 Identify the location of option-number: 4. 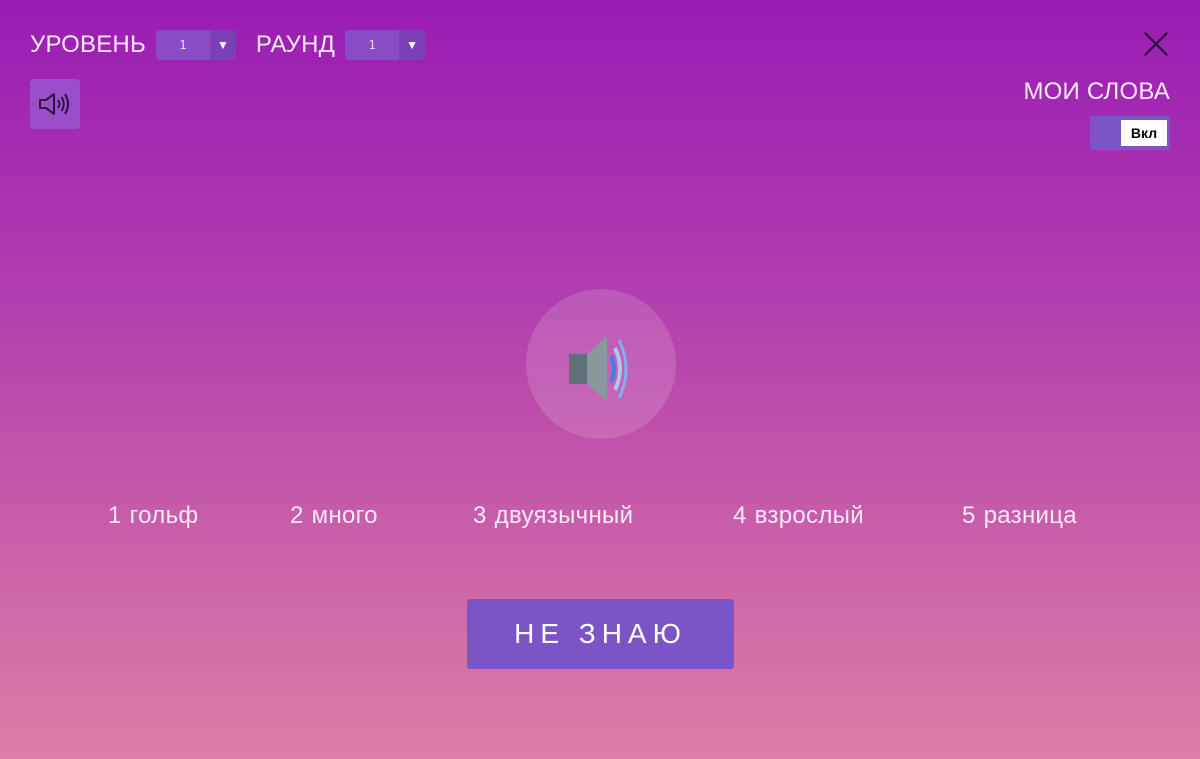
(740, 515).